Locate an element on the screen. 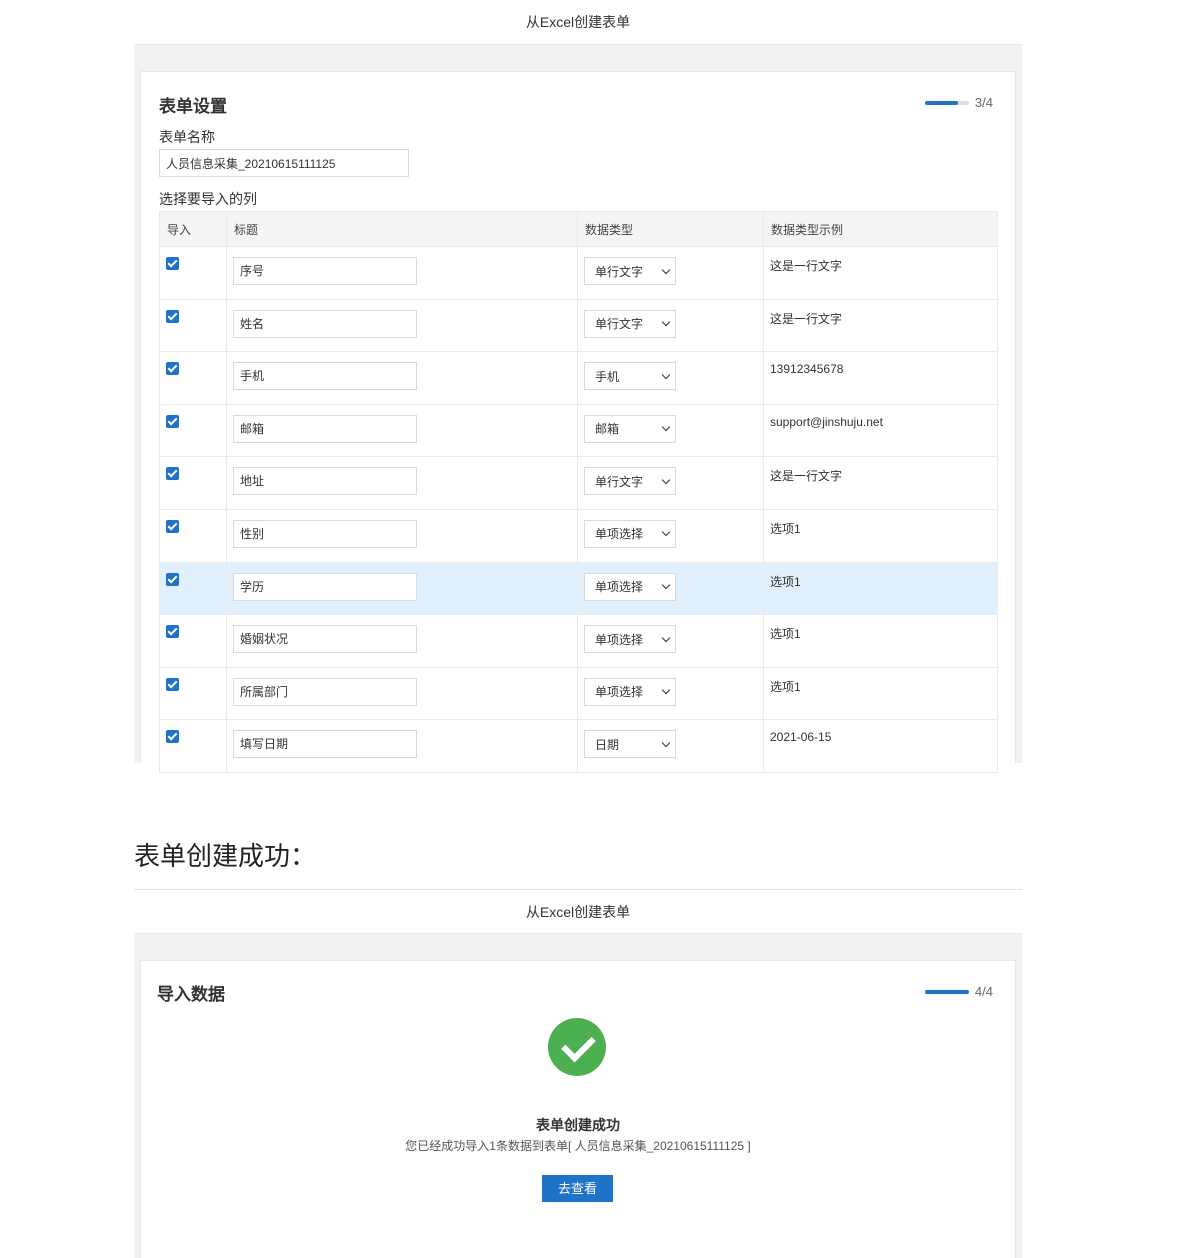  data-type-select: 手机 is located at coordinates (630, 376).